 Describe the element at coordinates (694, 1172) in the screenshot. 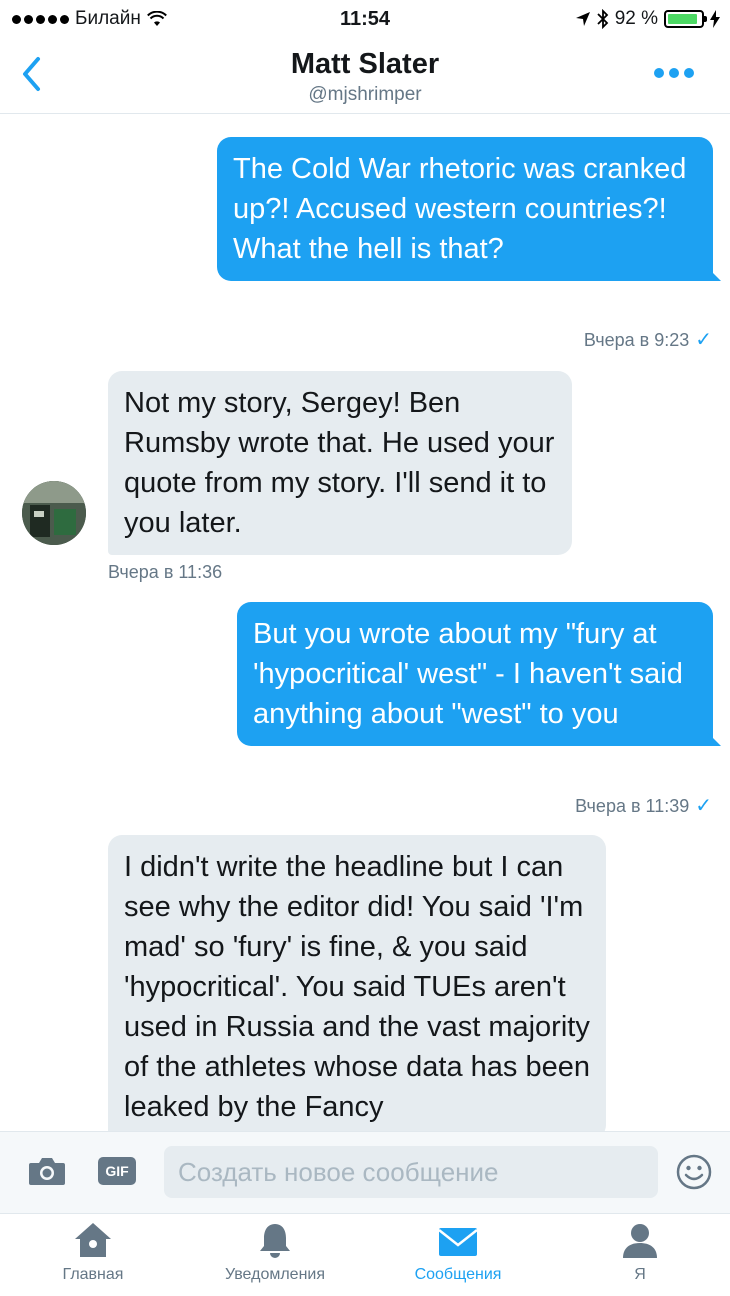

I see `emoji-icon` at that location.